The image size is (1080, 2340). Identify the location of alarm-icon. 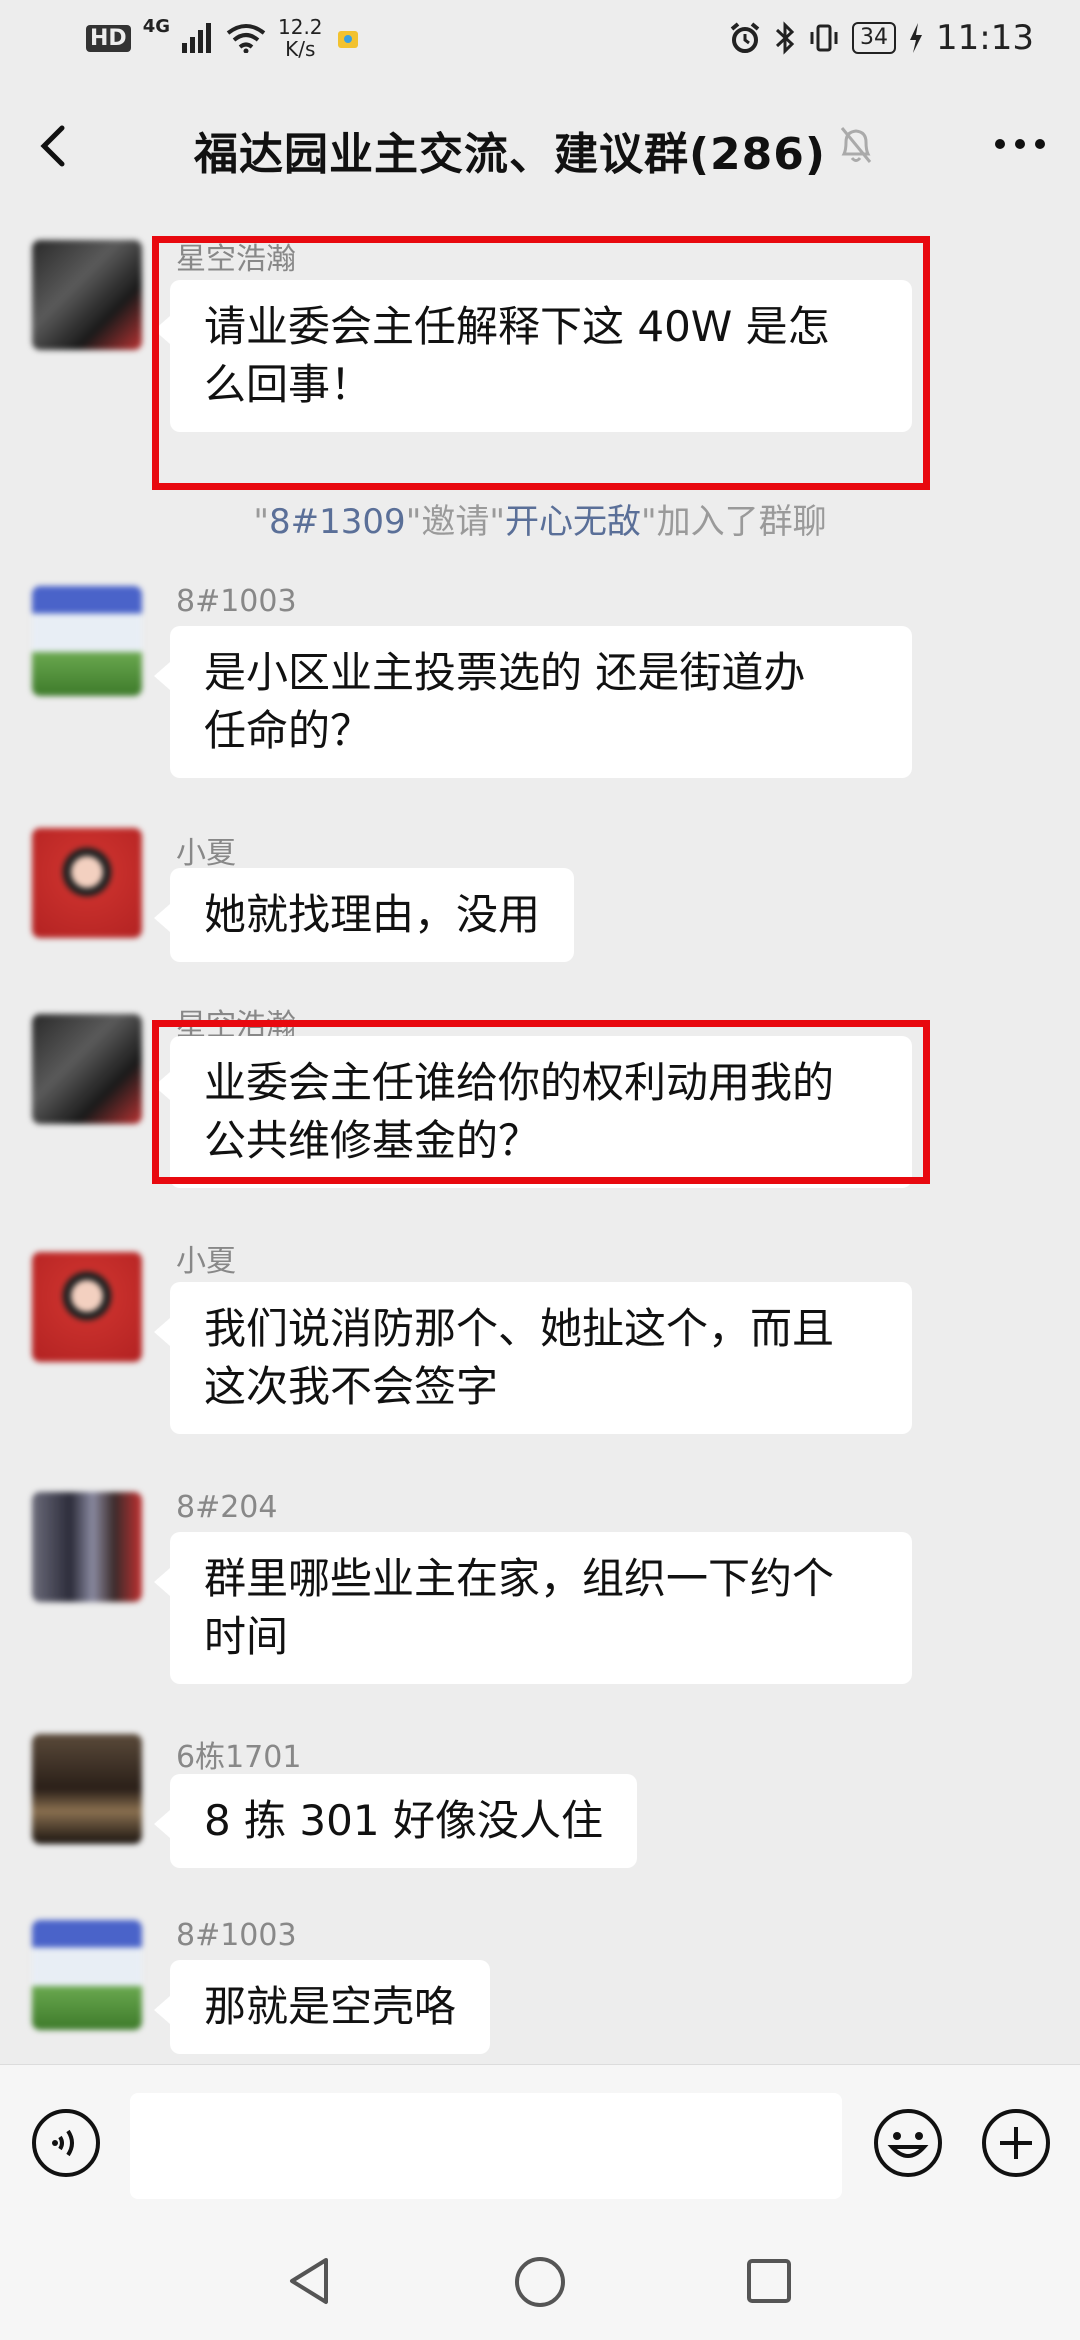
(745, 37).